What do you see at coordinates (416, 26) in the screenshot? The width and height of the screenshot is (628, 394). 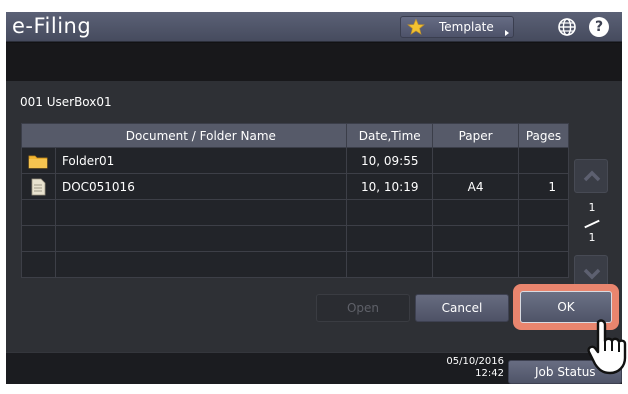 I see `star-icon` at bounding box center [416, 26].